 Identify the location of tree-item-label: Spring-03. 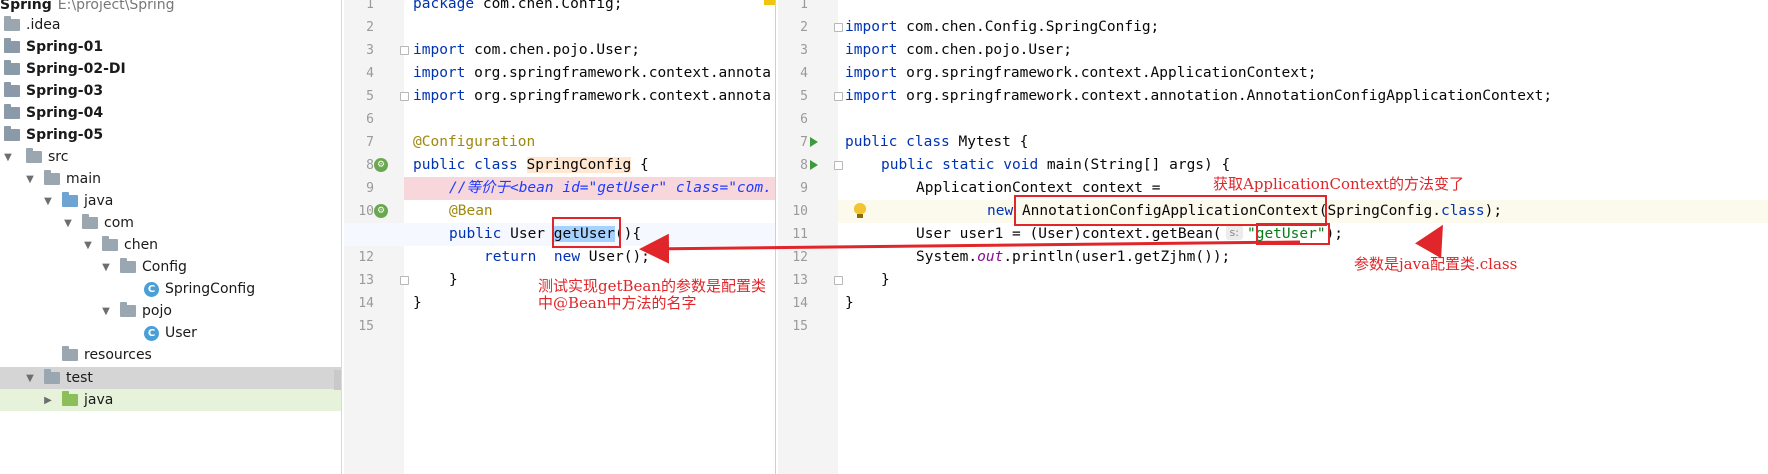
(65, 91).